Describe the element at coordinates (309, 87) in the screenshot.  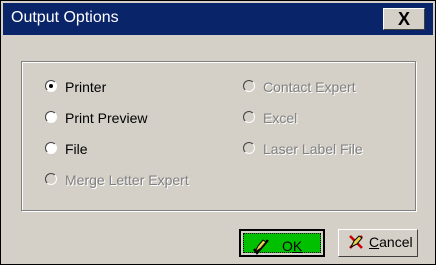
I see `radio-label: Contact Expert` at that location.